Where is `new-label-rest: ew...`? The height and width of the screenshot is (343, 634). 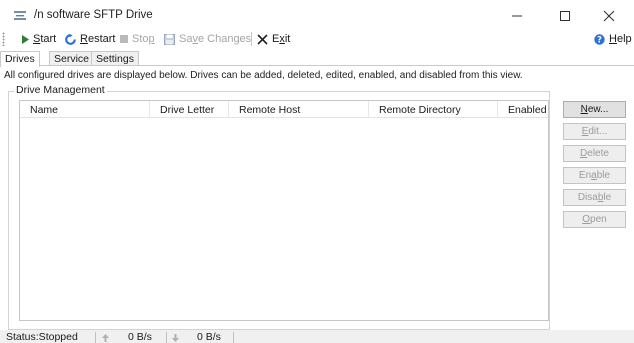 new-label-rest: ew... is located at coordinates (598, 109).